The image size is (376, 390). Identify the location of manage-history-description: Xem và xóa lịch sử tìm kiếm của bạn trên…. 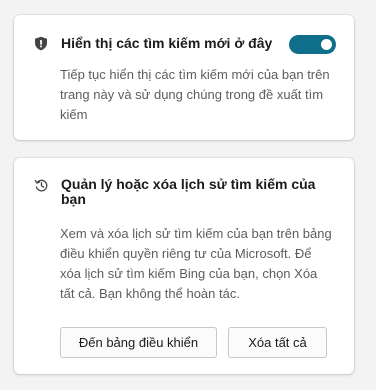
(196, 263).